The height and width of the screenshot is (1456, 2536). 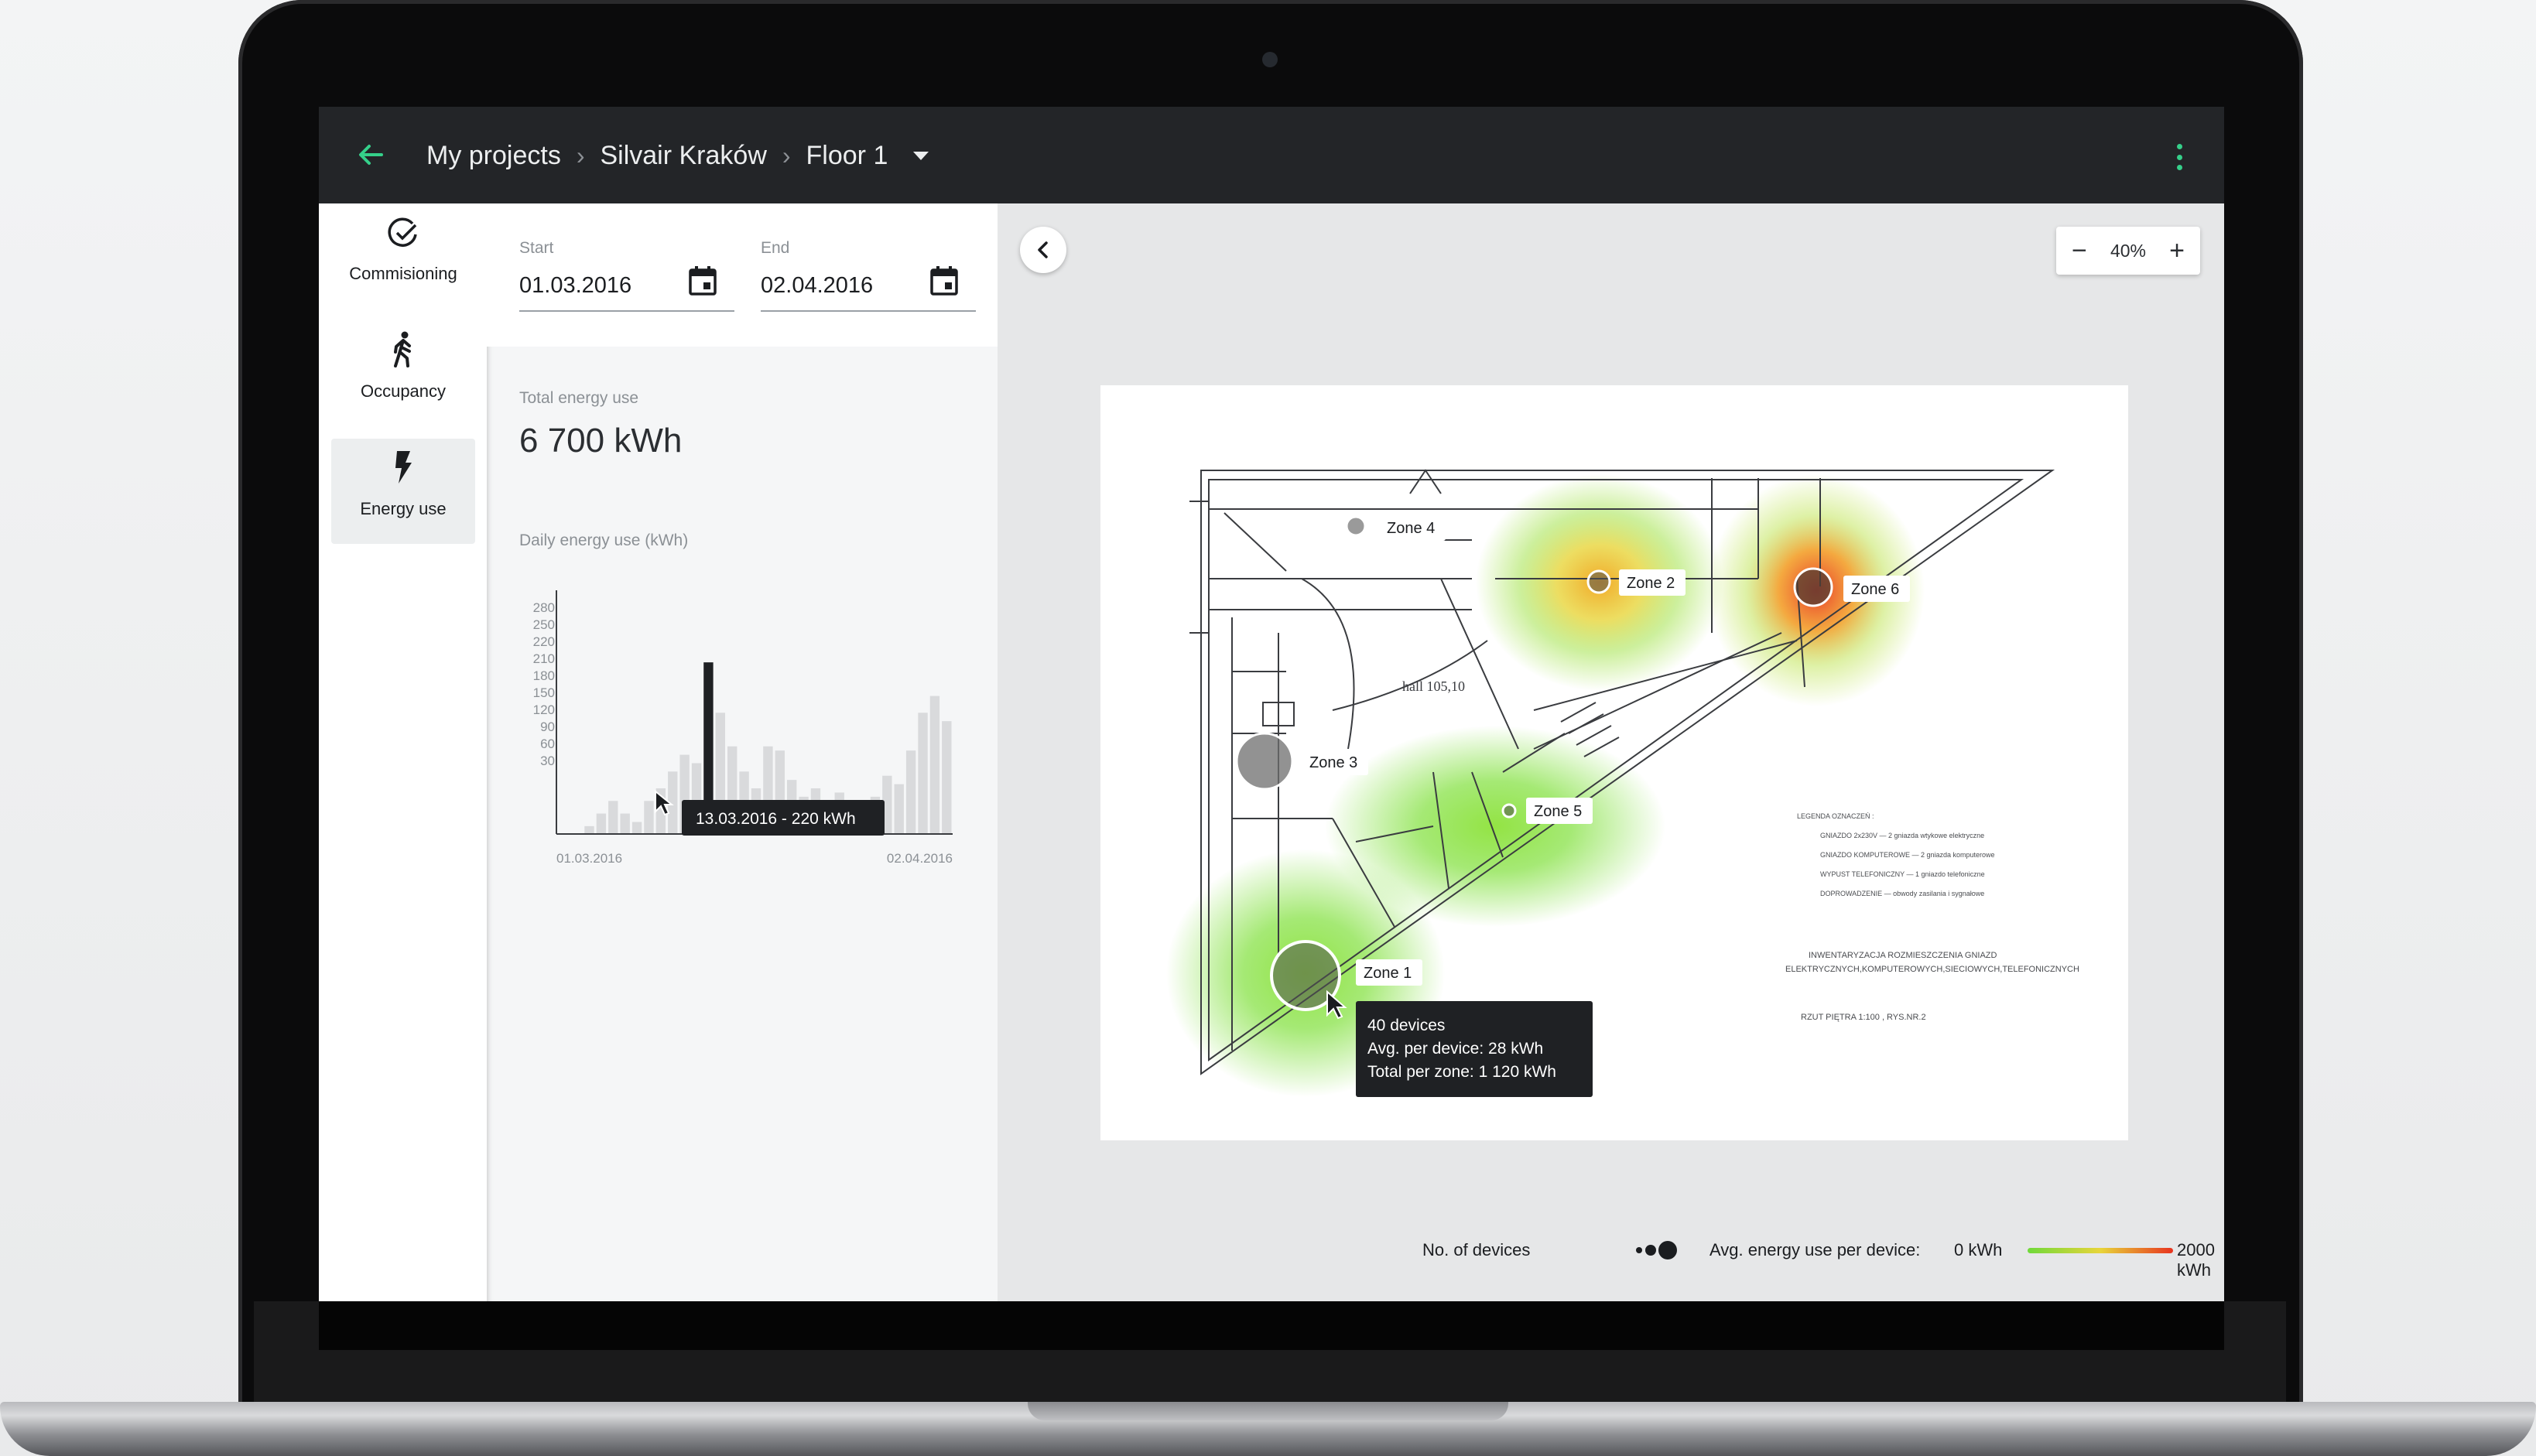 What do you see at coordinates (1651, 584) in the screenshot?
I see `zone-2-label: Zone 2` at bounding box center [1651, 584].